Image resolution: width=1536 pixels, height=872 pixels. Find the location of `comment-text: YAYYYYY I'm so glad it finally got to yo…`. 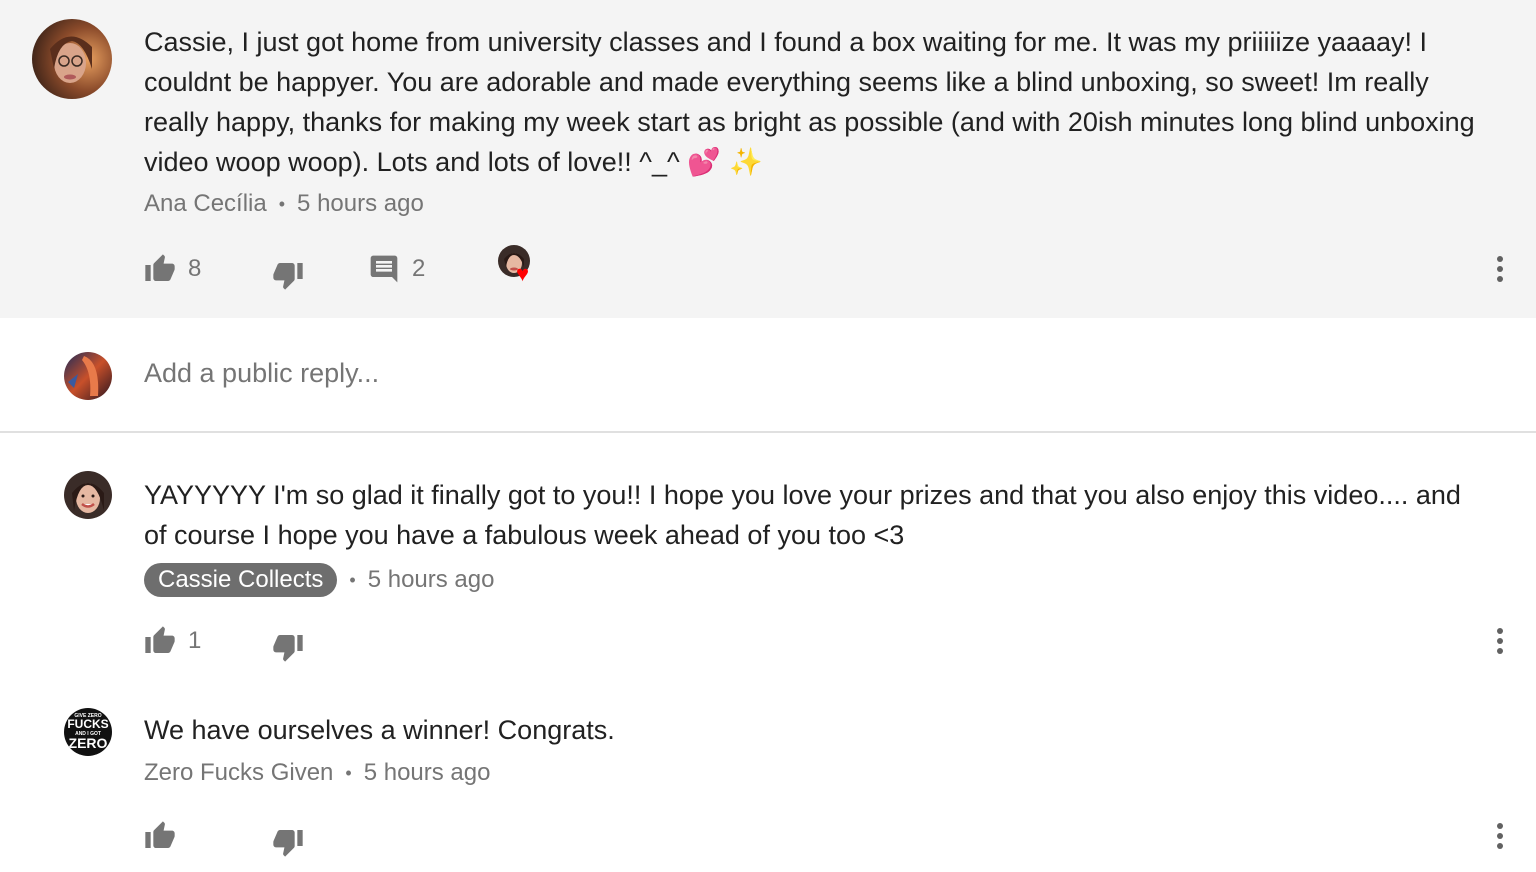

comment-text: YAYYYYY I'm so glad it finally got to yo… is located at coordinates (802, 515).